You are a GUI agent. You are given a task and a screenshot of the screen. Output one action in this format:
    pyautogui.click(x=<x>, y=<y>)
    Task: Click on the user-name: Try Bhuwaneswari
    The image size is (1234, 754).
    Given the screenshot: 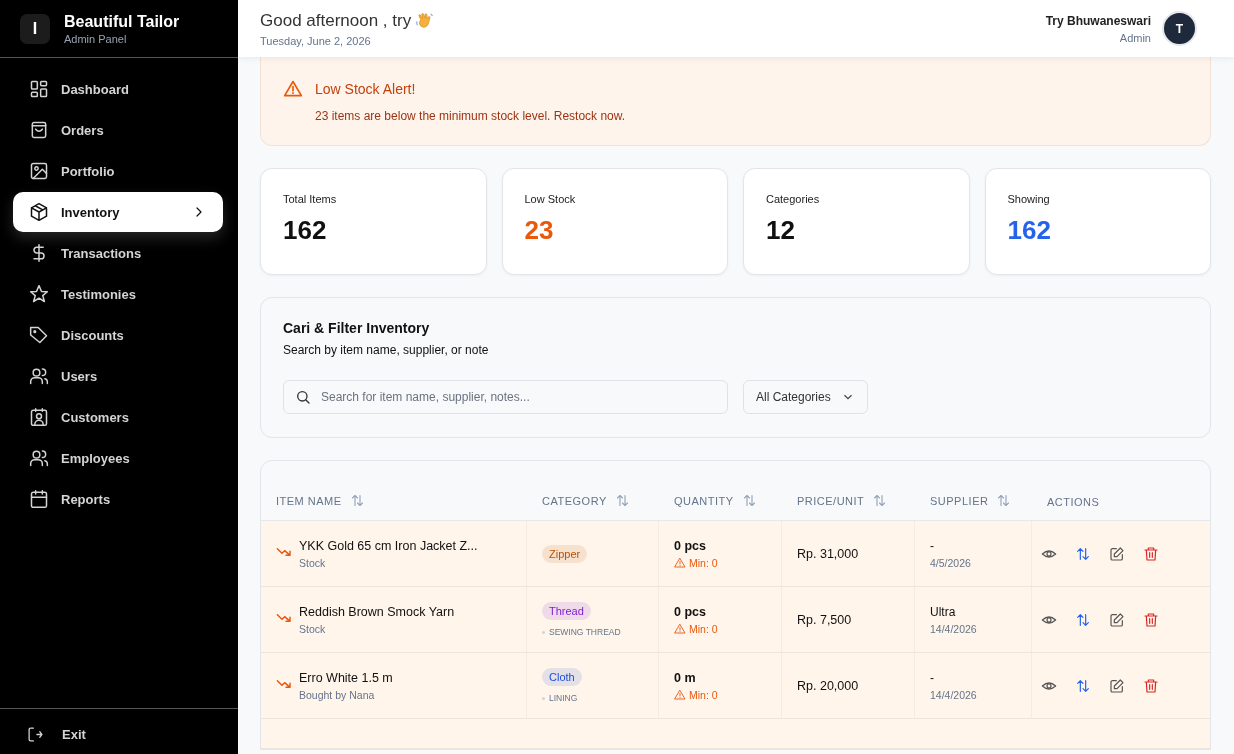 What is the action you would take?
    pyautogui.click(x=1098, y=20)
    